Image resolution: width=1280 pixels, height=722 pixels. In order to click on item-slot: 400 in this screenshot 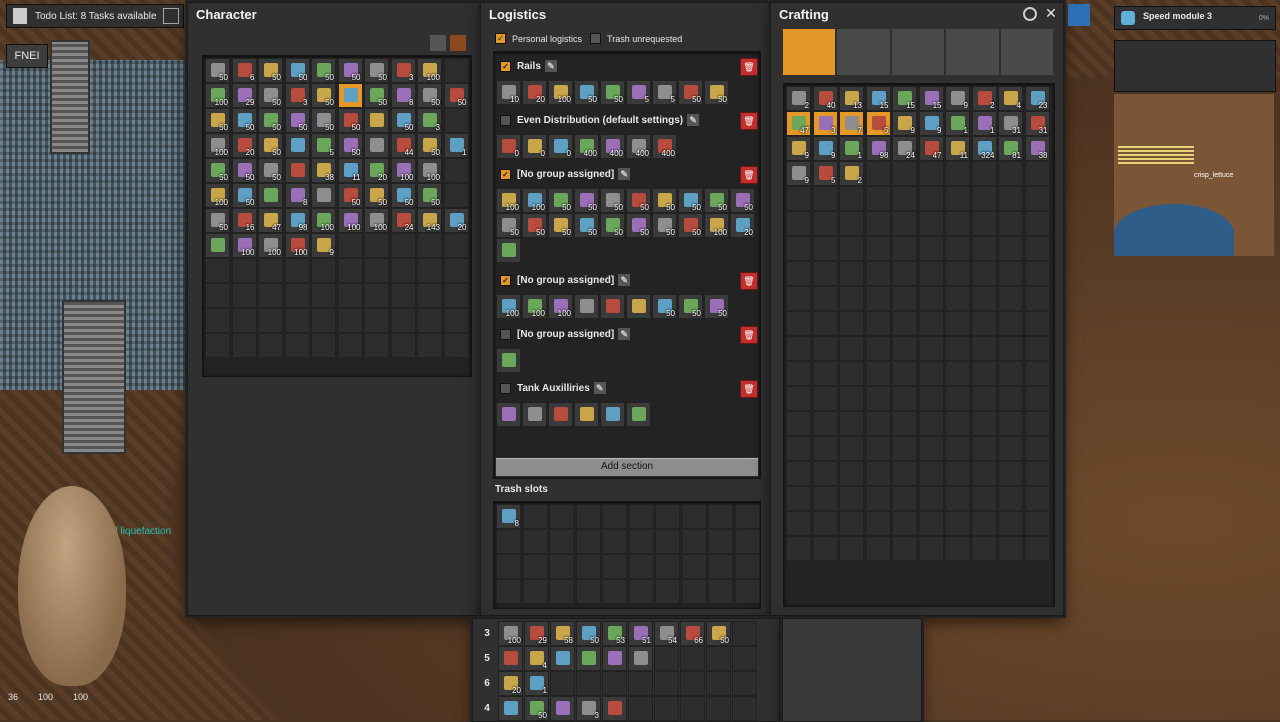, I will do `click(612, 146)`.